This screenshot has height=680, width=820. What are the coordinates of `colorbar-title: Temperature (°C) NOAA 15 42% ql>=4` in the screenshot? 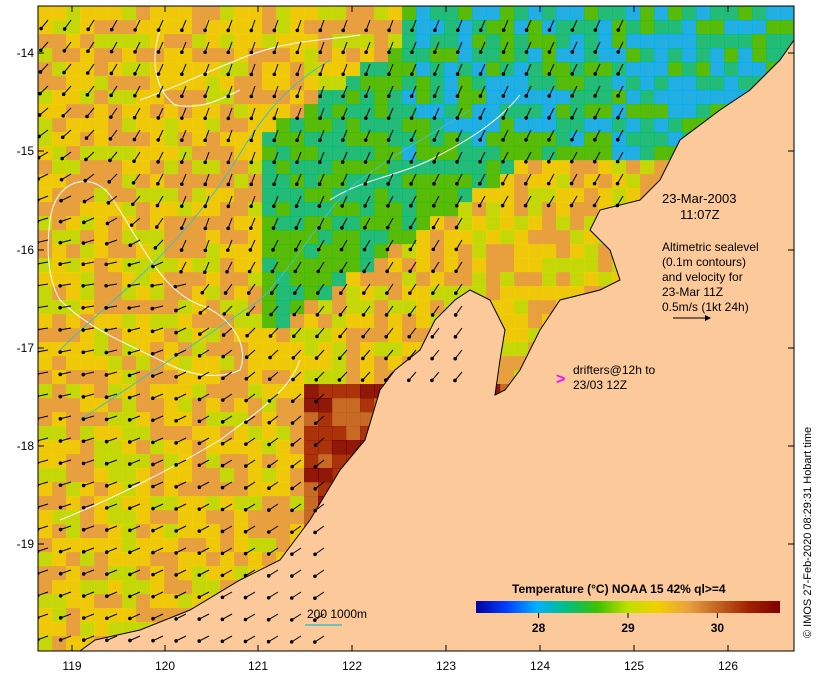 It's located at (619, 589).